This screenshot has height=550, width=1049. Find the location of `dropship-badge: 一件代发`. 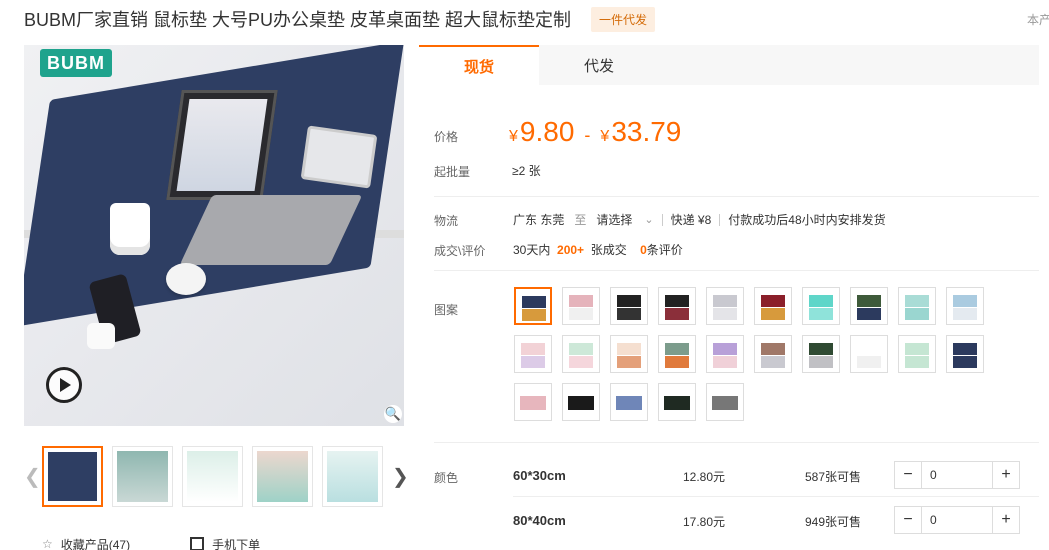

dropship-badge: 一件代发 is located at coordinates (623, 19).